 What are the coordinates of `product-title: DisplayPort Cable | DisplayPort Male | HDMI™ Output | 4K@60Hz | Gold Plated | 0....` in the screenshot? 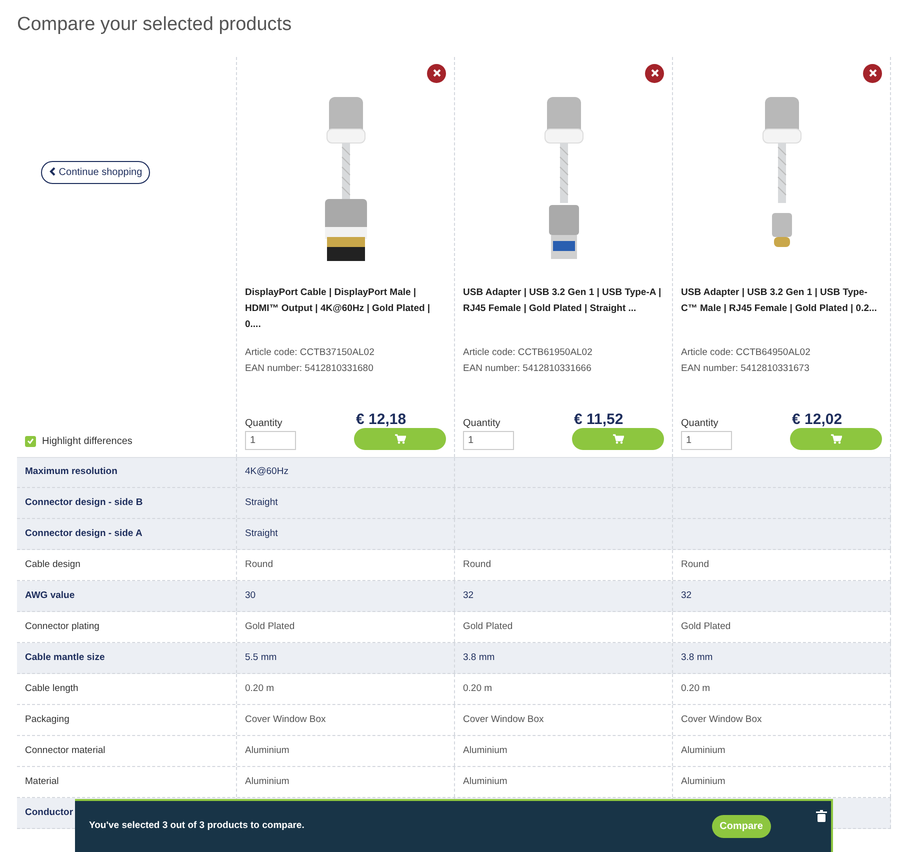 It's located at (345, 308).